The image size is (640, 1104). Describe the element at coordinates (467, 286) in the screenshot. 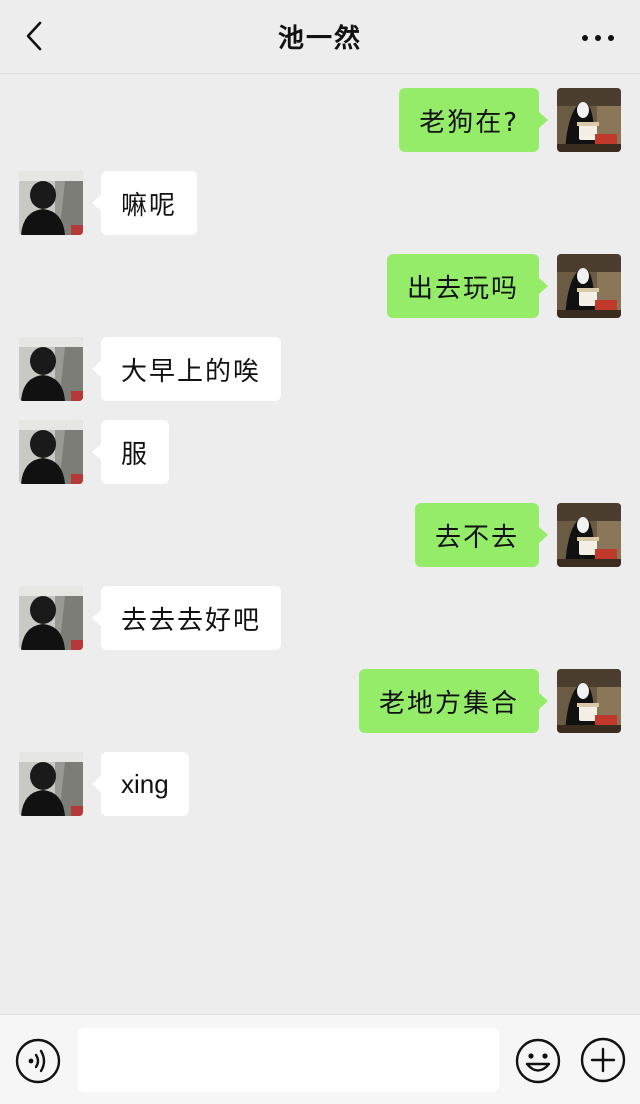

I see `message-bubble: 出去玩吗` at that location.